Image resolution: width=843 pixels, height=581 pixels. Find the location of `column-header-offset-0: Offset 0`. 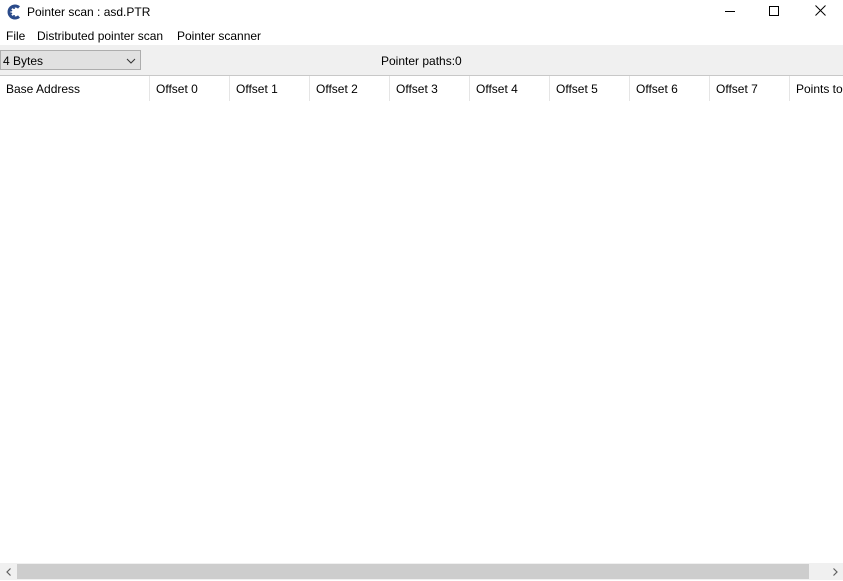

column-header-offset-0: Offset 0 is located at coordinates (190, 88).